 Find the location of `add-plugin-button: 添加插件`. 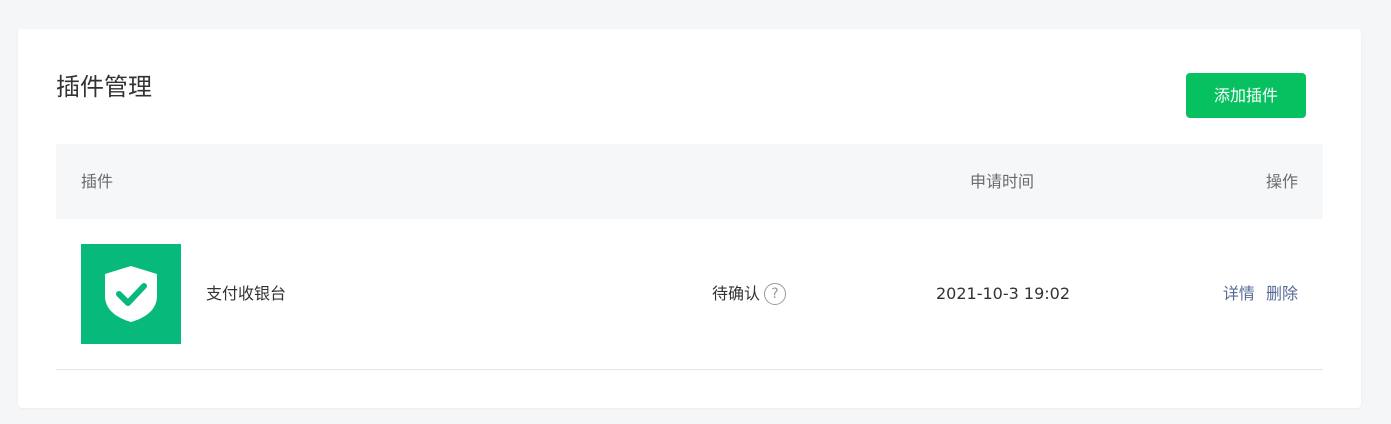

add-plugin-button: 添加插件 is located at coordinates (1246, 95).